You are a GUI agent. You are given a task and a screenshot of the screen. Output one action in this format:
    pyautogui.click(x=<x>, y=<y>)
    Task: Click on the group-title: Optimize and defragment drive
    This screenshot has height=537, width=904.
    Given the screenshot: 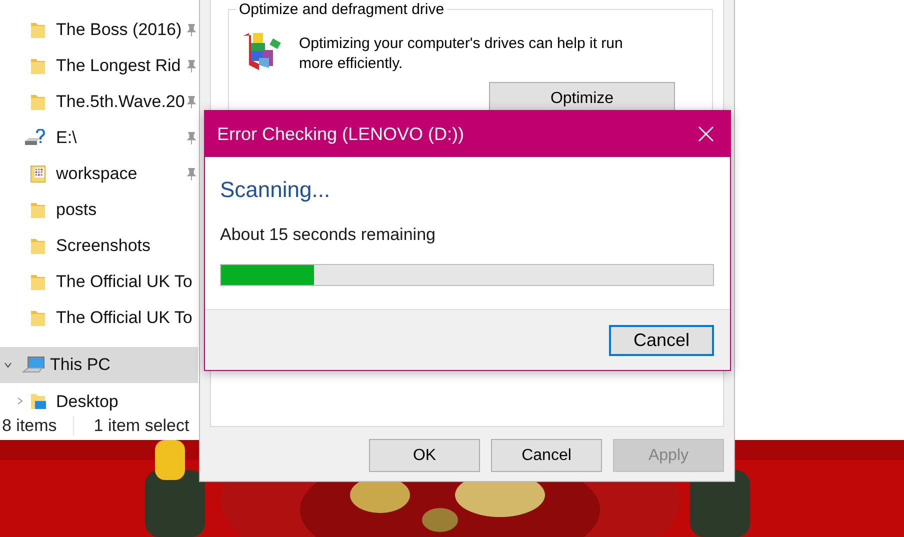 What is the action you would take?
    pyautogui.click(x=342, y=9)
    